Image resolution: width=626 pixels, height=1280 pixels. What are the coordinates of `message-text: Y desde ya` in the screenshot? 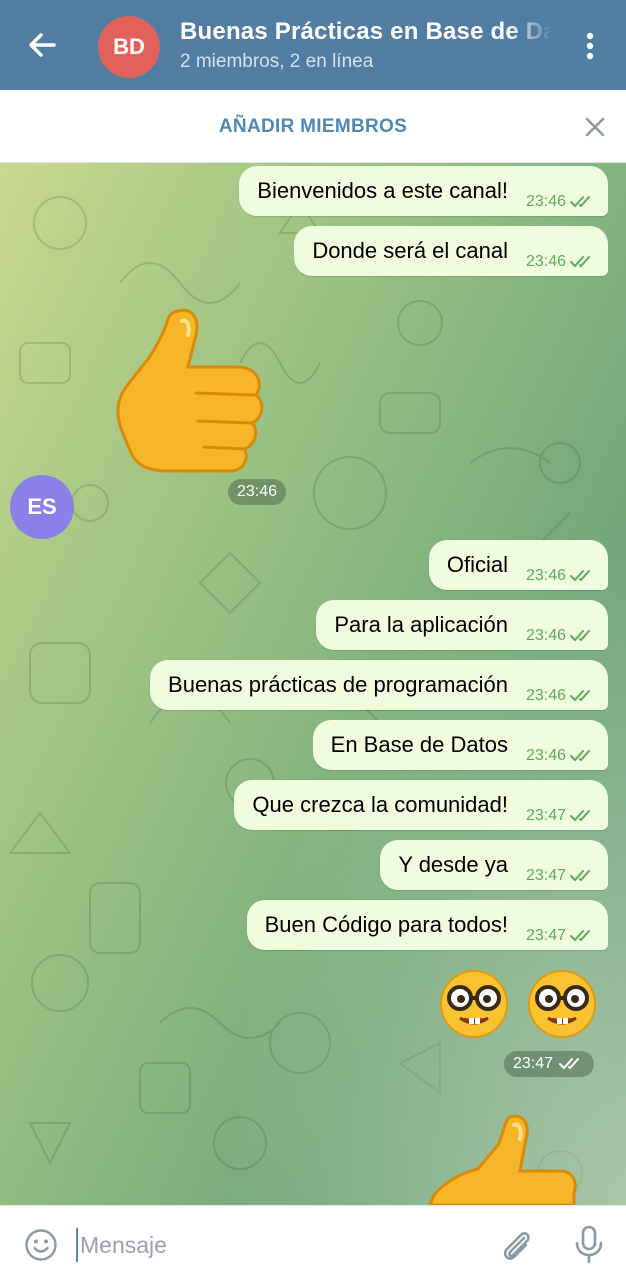 It's located at (453, 864).